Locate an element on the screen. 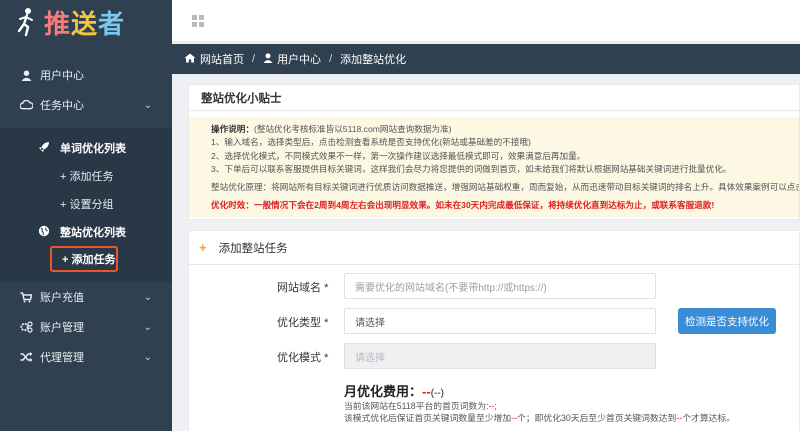 The image size is (800, 431). sidebar-item-word-list: 单词优化列表 is located at coordinates (86, 148).